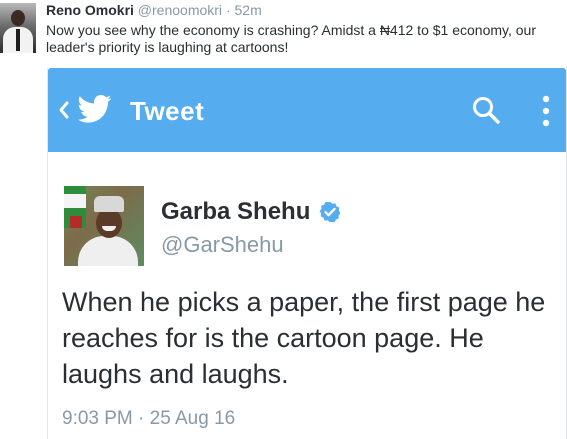 Image resolution: width=567 pixels, height=439 pixels. Describe the element at coordinates (95, 109) in the screenshot. I see `twitter-bird-icon` at that location.